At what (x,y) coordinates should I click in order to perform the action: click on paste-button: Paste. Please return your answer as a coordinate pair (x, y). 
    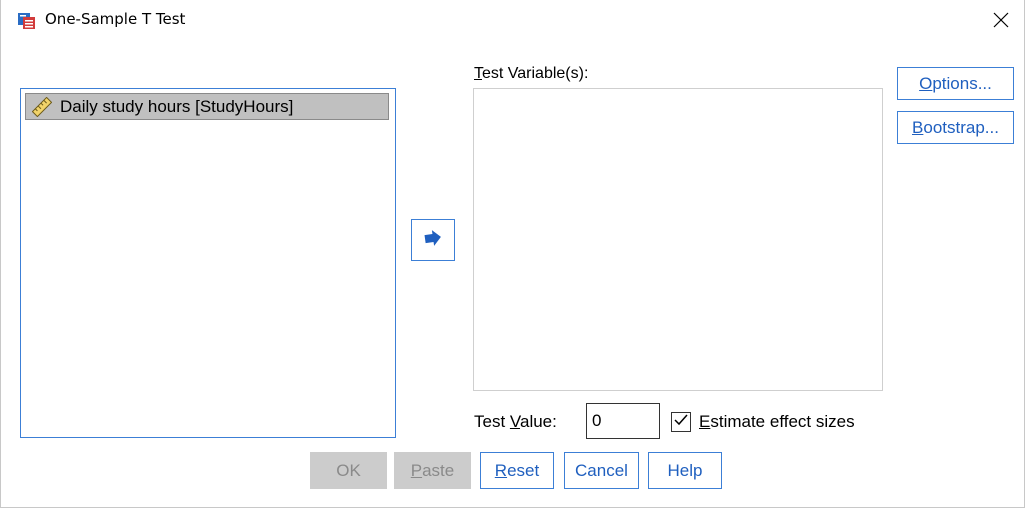
    Looking at the image, I should click on (432, 470).